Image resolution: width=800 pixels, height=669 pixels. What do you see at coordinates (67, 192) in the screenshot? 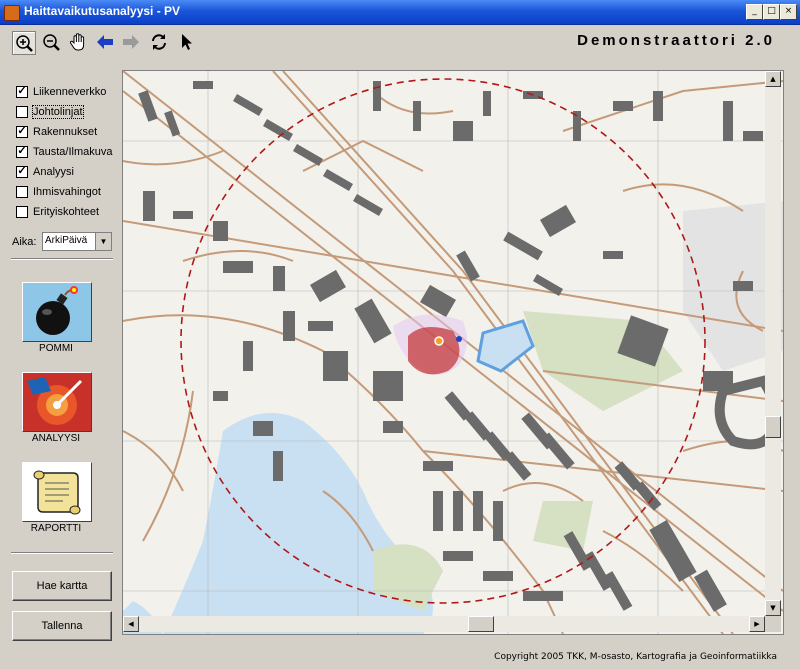
I see `layer-label: Ihmisvahingot` at bounding box center [67, 192].